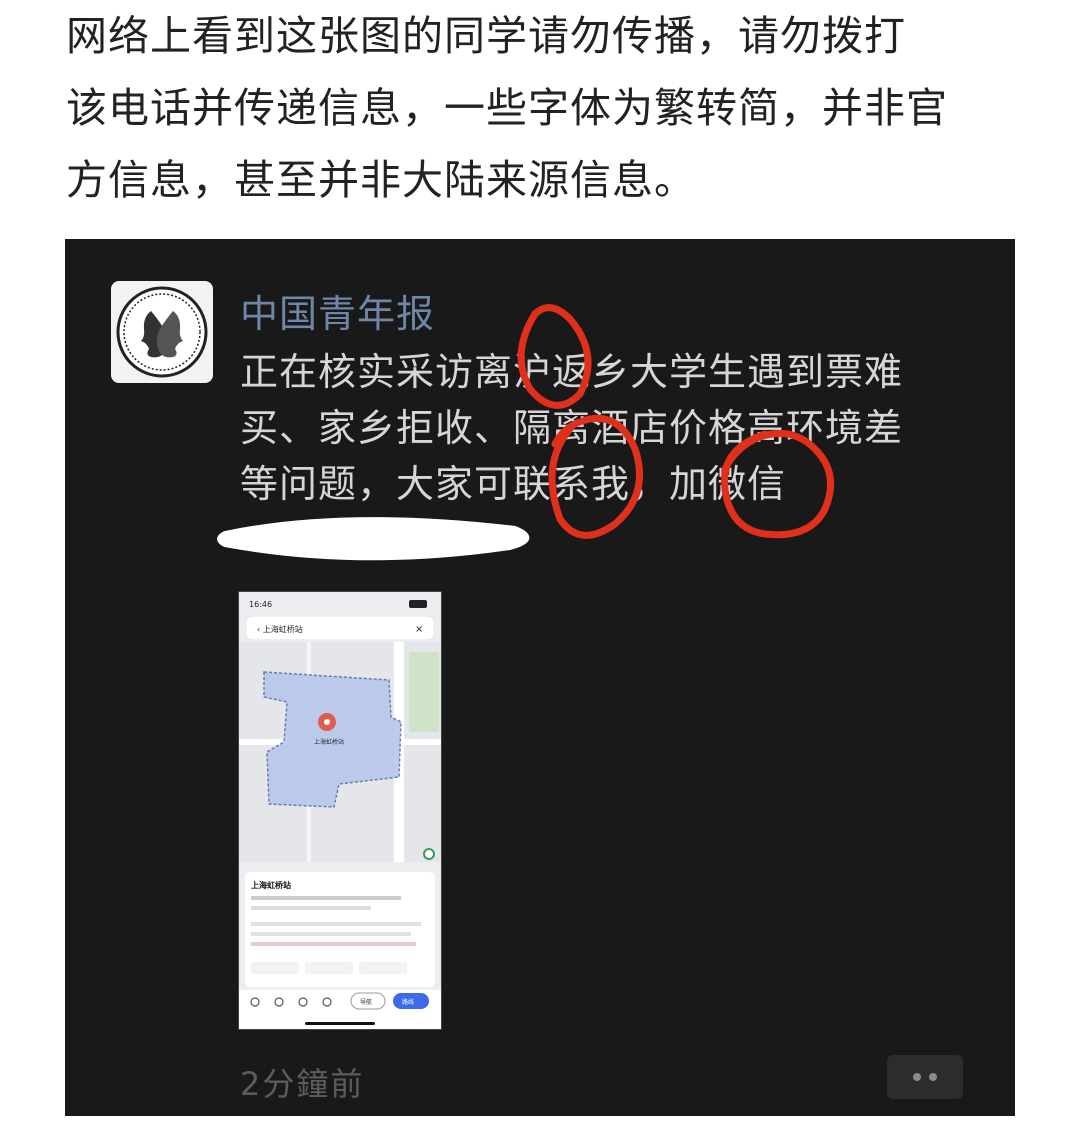 The image size is (1080, 1132). What do you see at coordinates (486, 36) in the screenshot?
I see `intro-line: 网络上看到这张图的同学请勿传播，请勿拨打` at bounding box center [486, 36].